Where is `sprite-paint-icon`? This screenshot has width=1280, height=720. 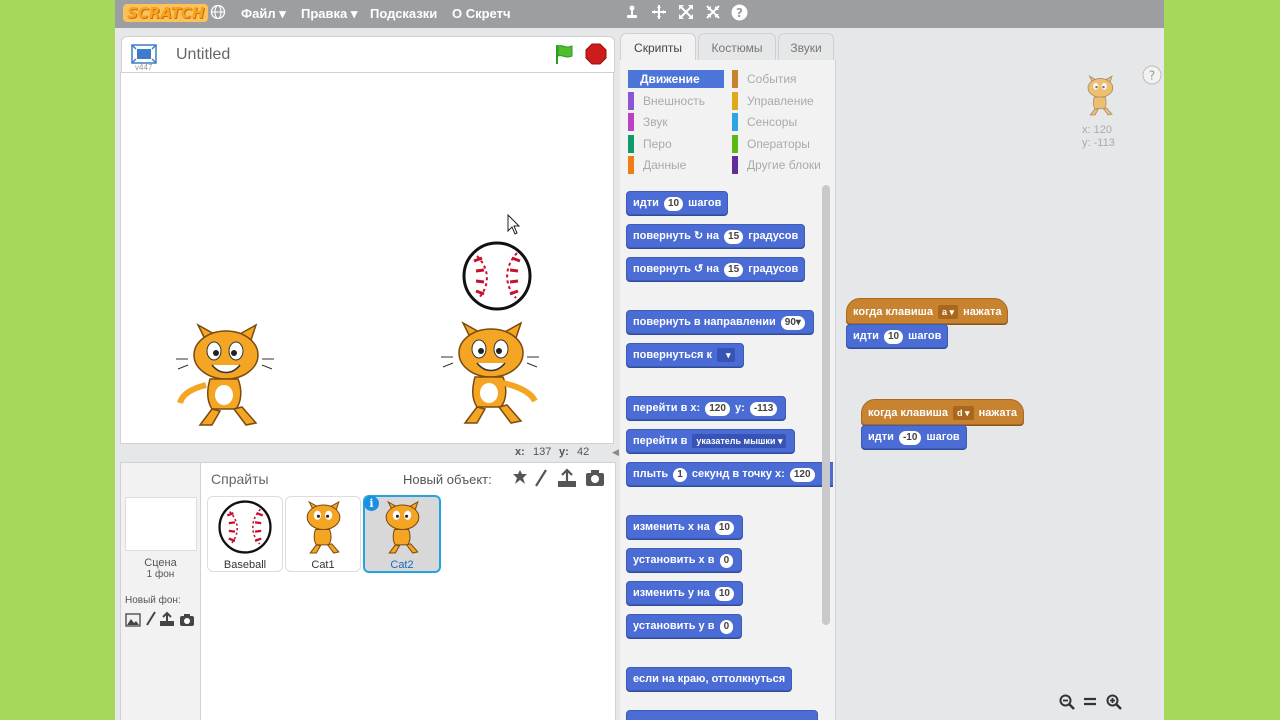
sprite-paint-icon is located at coordinates (541, 480).